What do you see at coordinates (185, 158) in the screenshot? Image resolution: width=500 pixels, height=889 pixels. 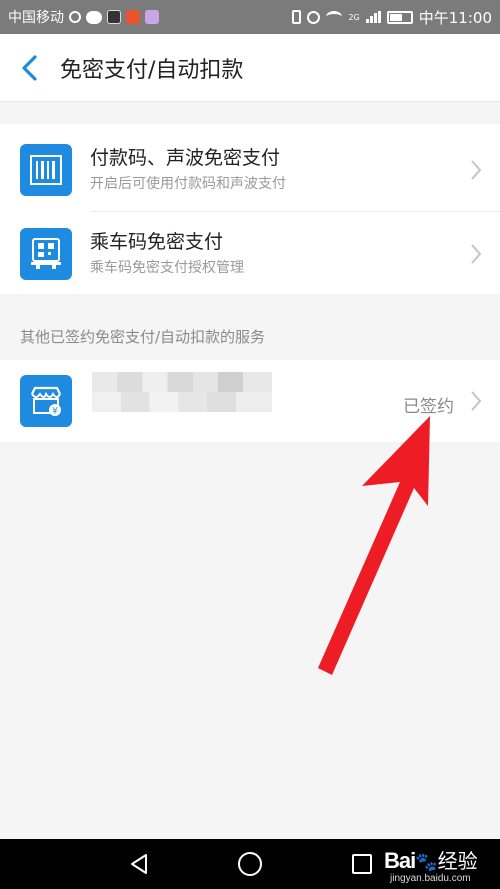 I see `item-title: 付款码、声波免密支付` at bounding box center [185, 158].